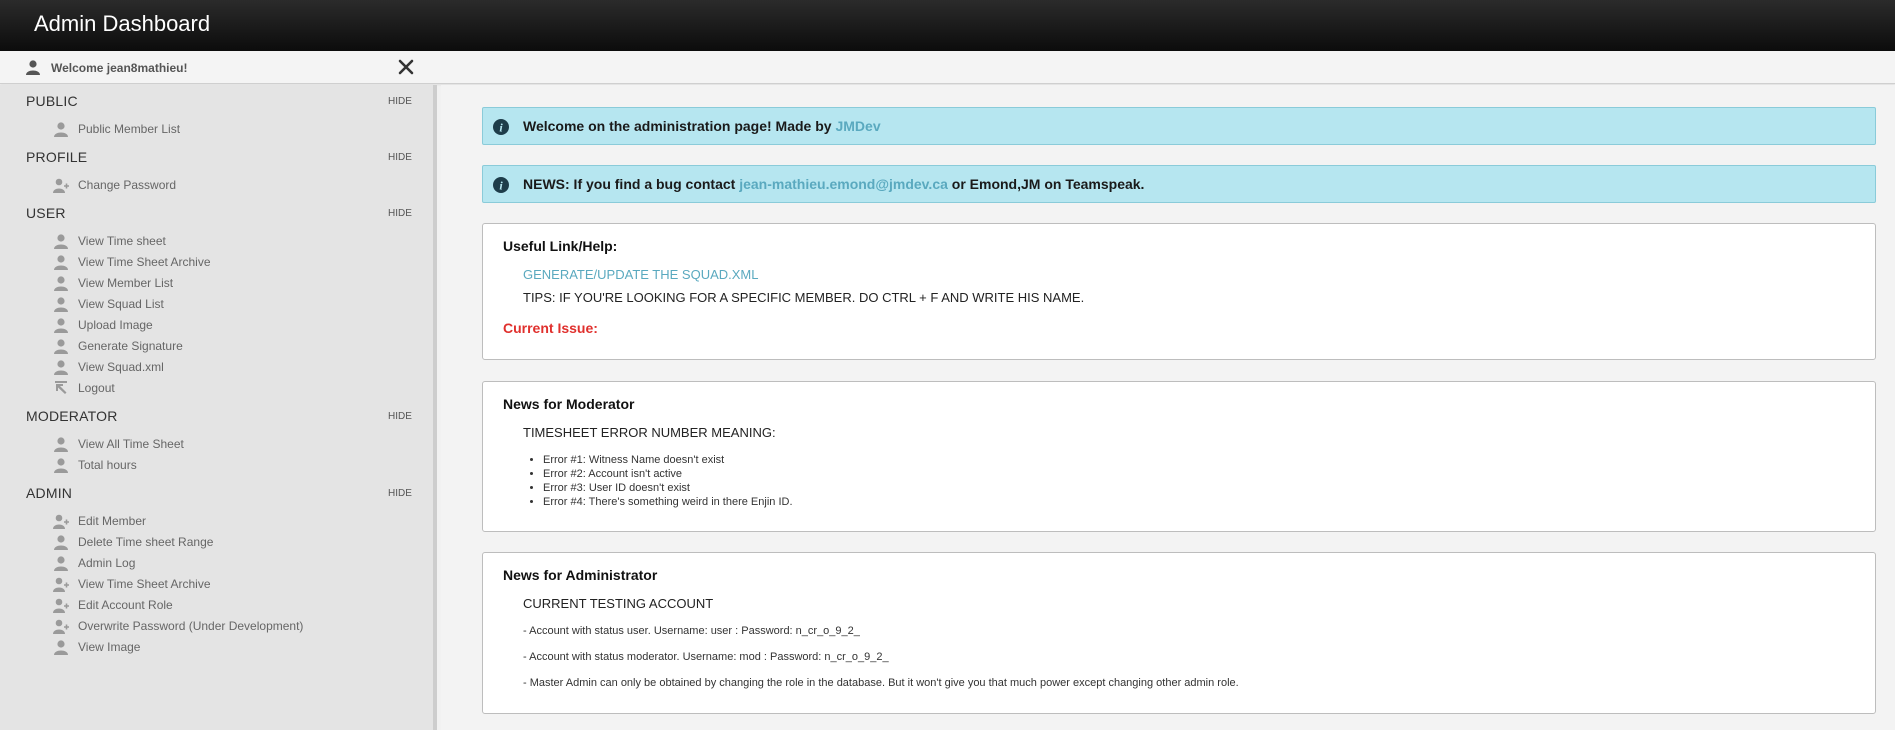 The width and height of the screenshot is (1895, 730). What do you see at coordinates (126, 283) in the screenshot?
I see `sidebar-item-label: View Member List` at bounding box center [126, 283].